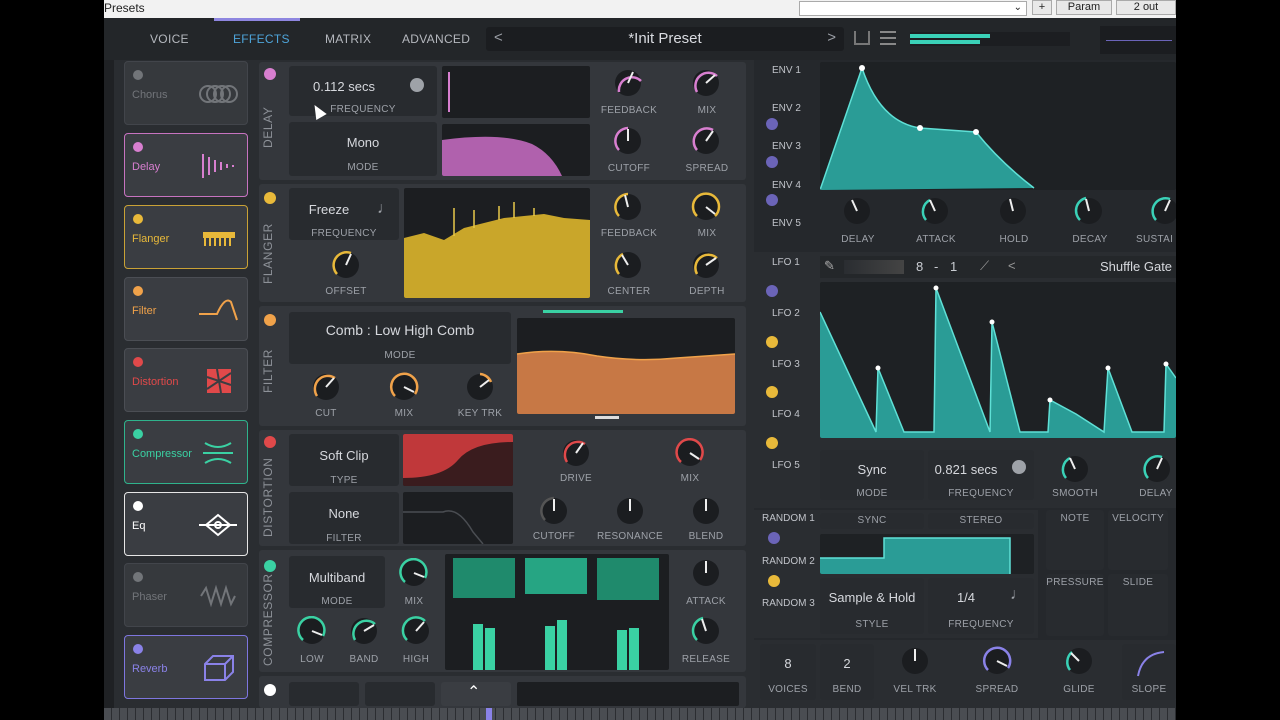 The image size is (1280, 720). I want to click on delay-mix-knob, so click(706, 83).